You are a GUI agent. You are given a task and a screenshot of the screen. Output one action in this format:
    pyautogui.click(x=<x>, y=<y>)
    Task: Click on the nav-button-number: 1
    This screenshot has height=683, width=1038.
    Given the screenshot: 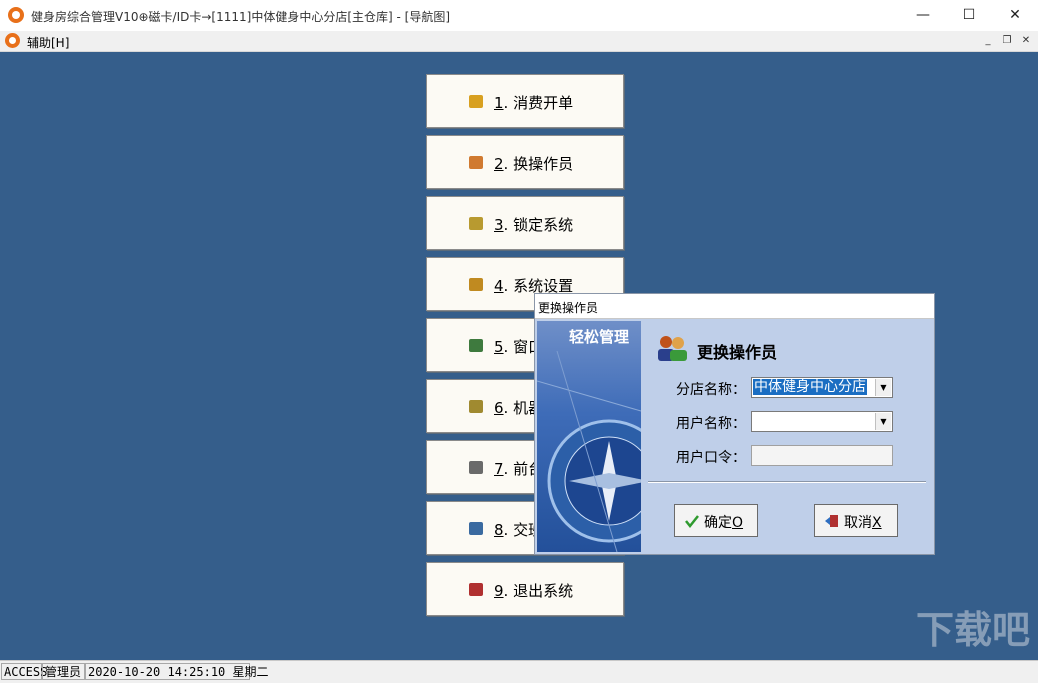 What is the action you would take?
    pyautogui.click(x=499, y=103)
    